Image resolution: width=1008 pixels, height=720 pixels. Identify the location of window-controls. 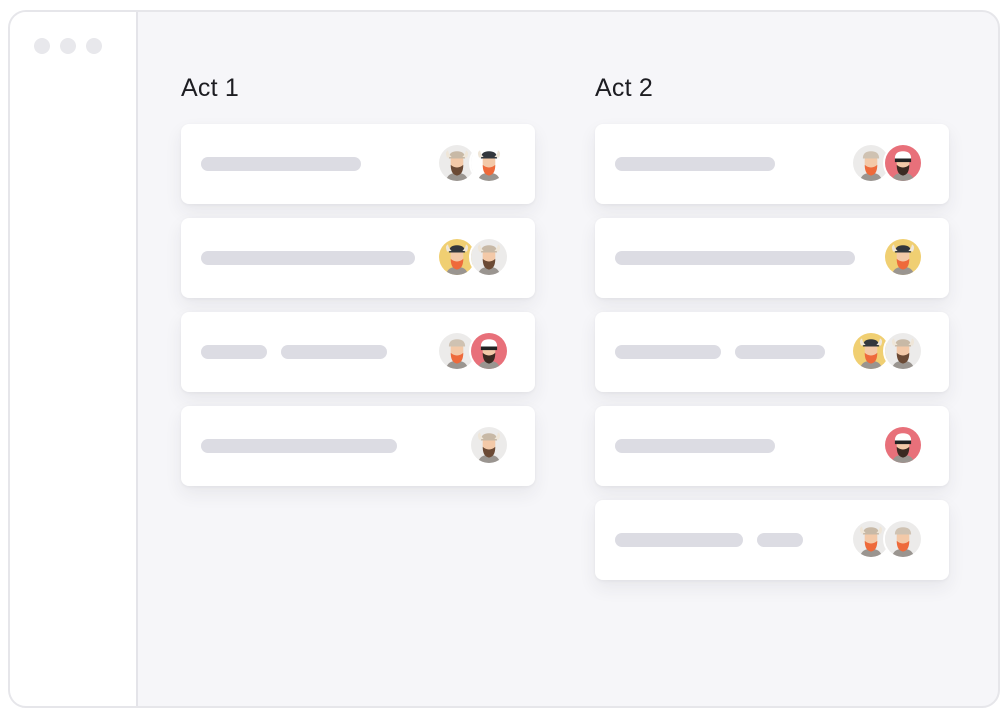
(68, 46).